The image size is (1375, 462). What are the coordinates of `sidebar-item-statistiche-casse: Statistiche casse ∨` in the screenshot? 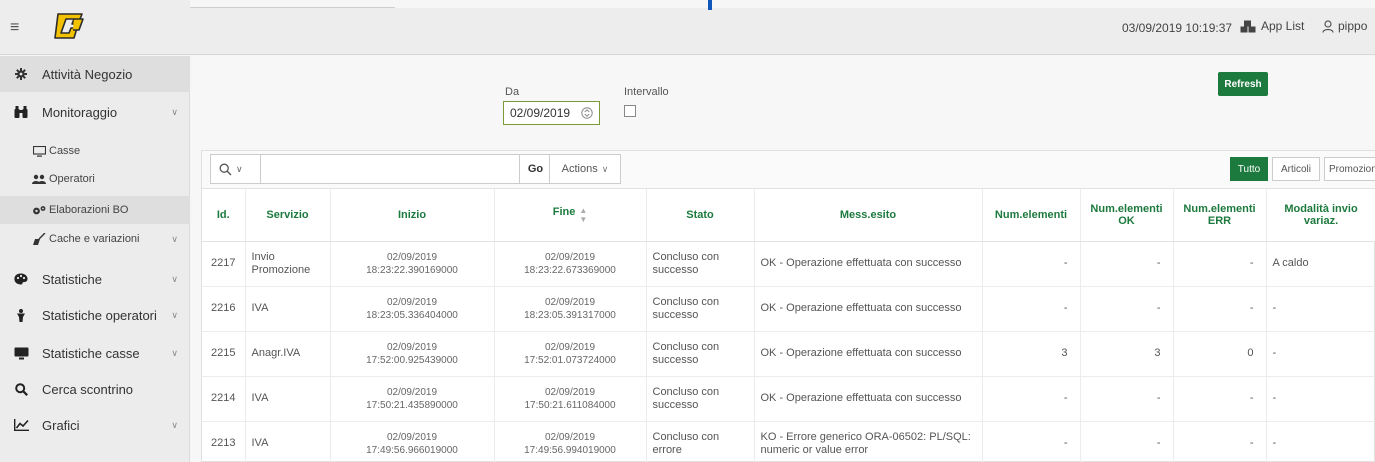 It's located at (95, 353).